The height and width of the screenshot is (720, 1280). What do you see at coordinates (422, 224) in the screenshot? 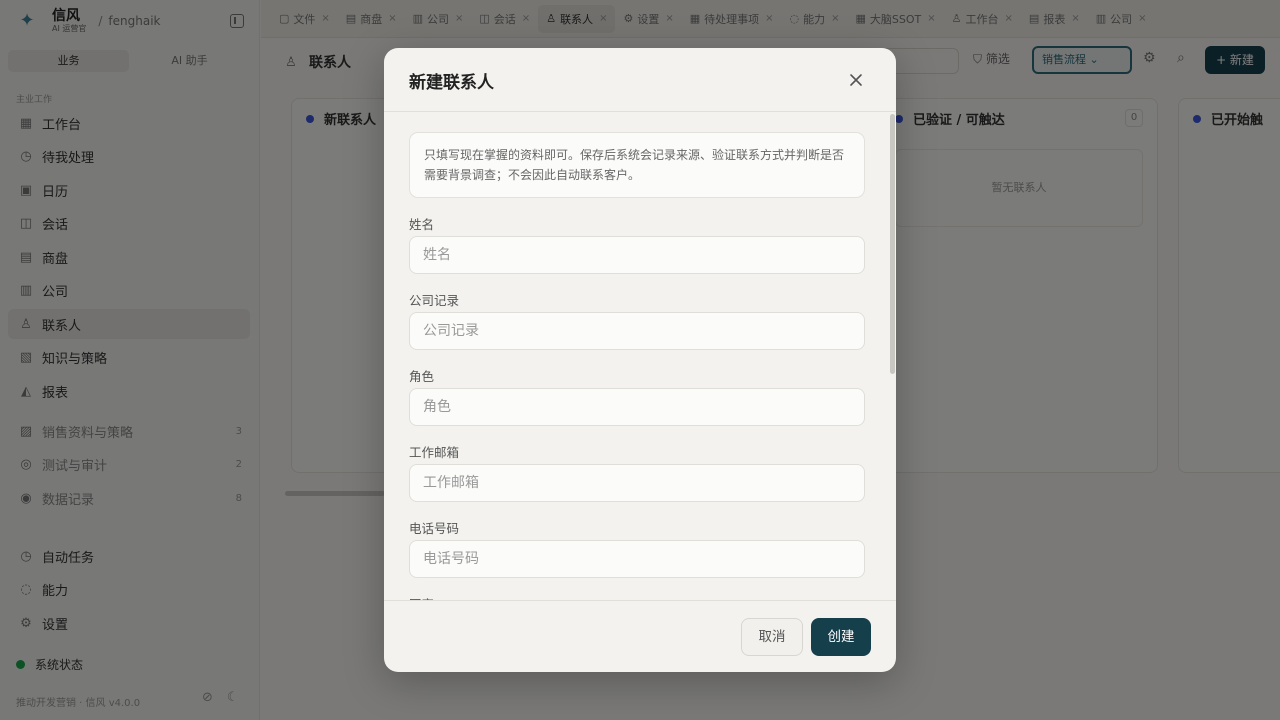
I see `name-label: 姓名` at bounding box center [422, 224].